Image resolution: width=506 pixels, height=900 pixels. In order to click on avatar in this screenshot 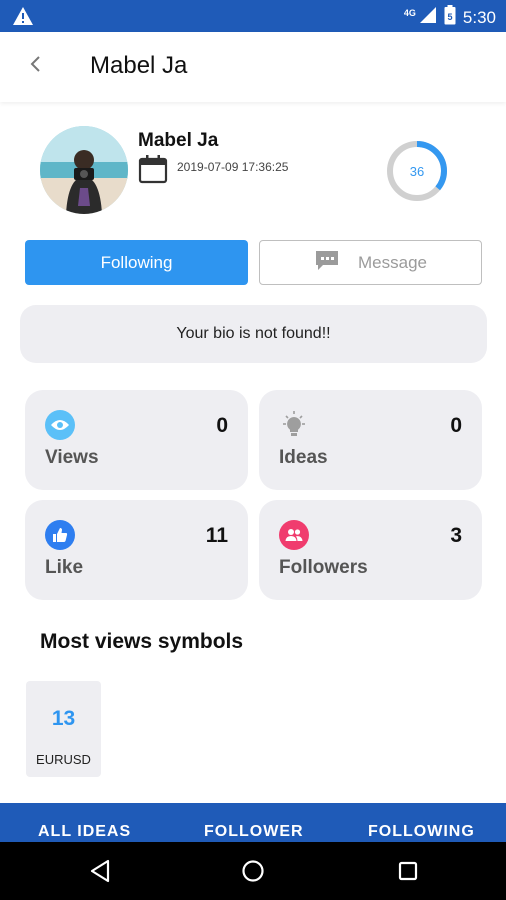, I will do `click(84, 170)`.